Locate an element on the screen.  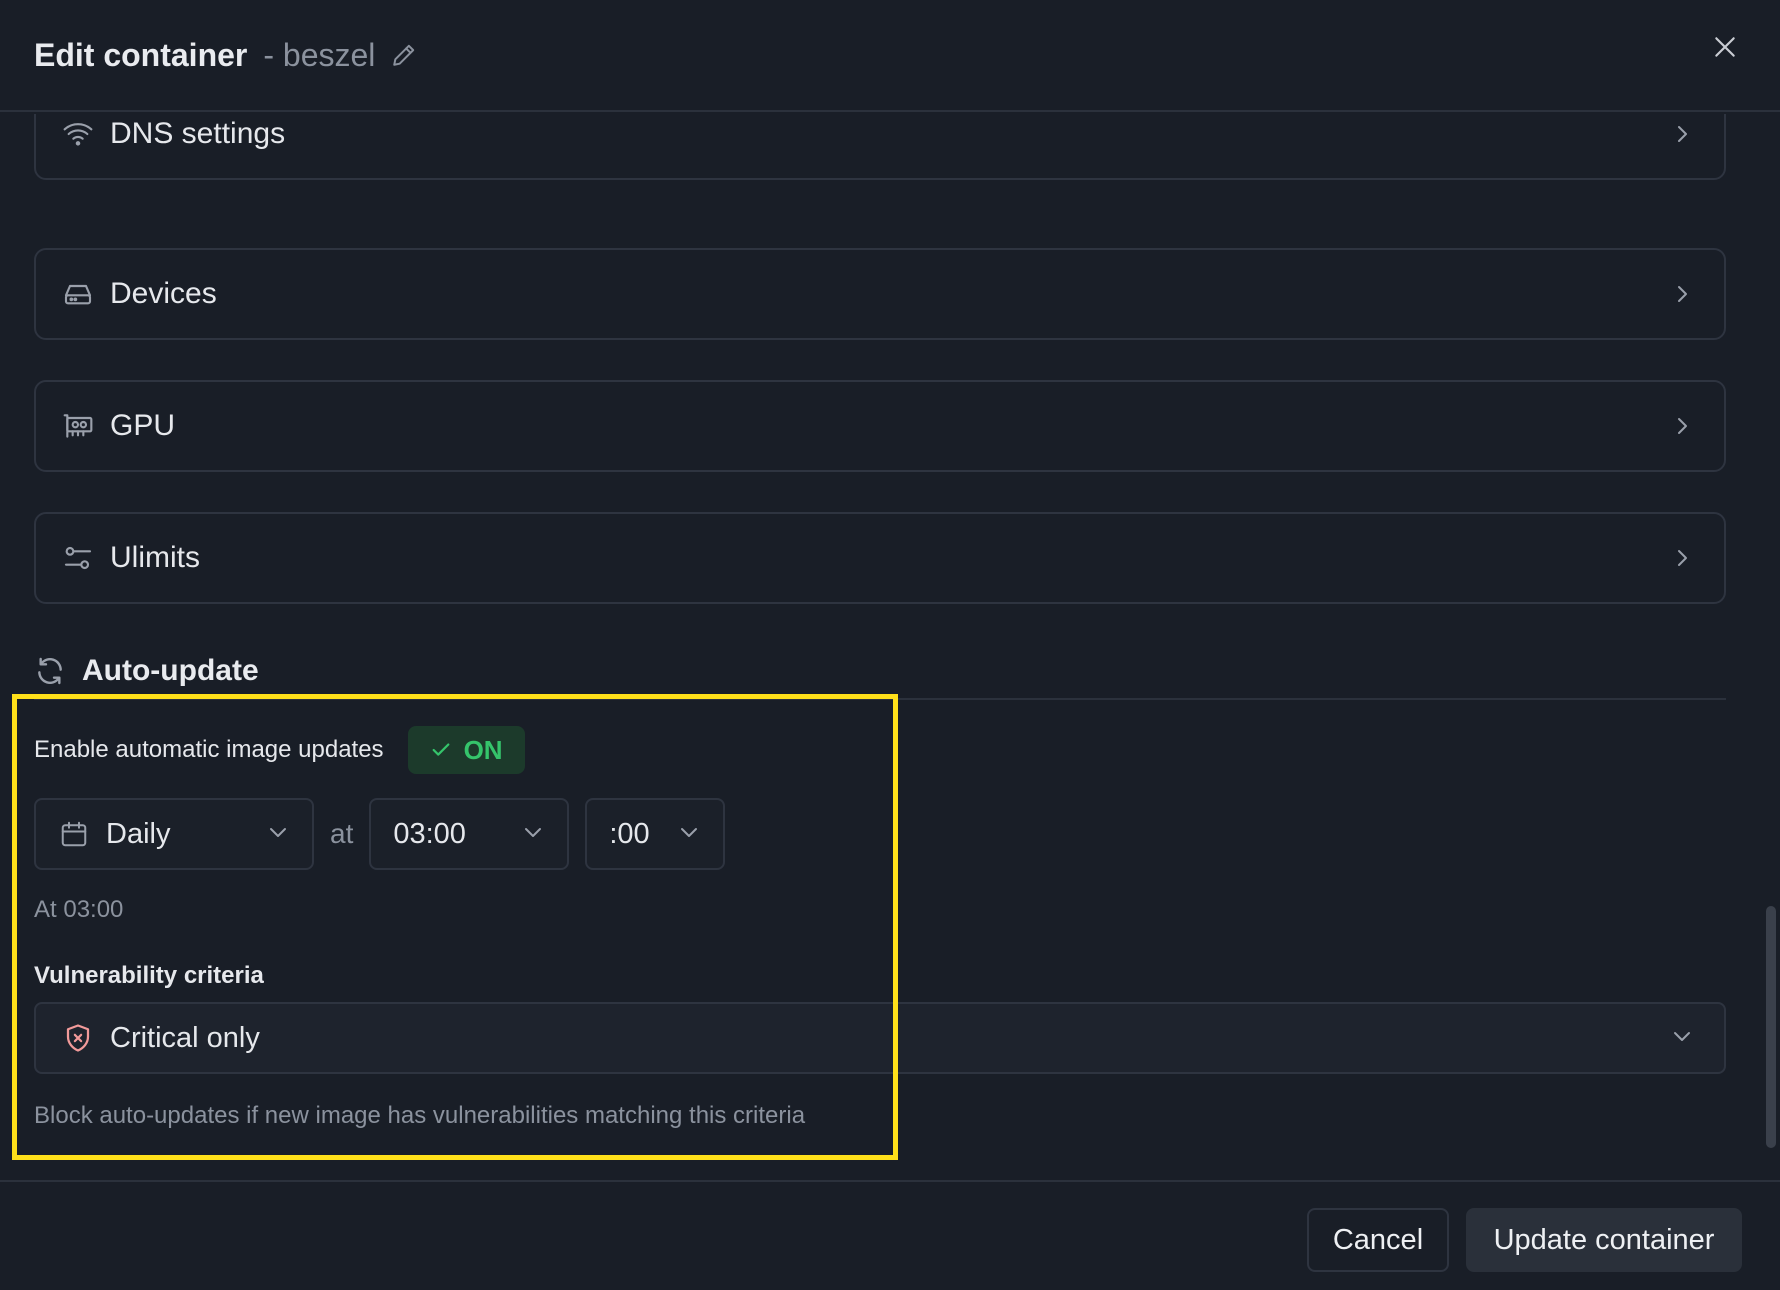
auto-update-toggle: ON is located at coordinates (466, 750).